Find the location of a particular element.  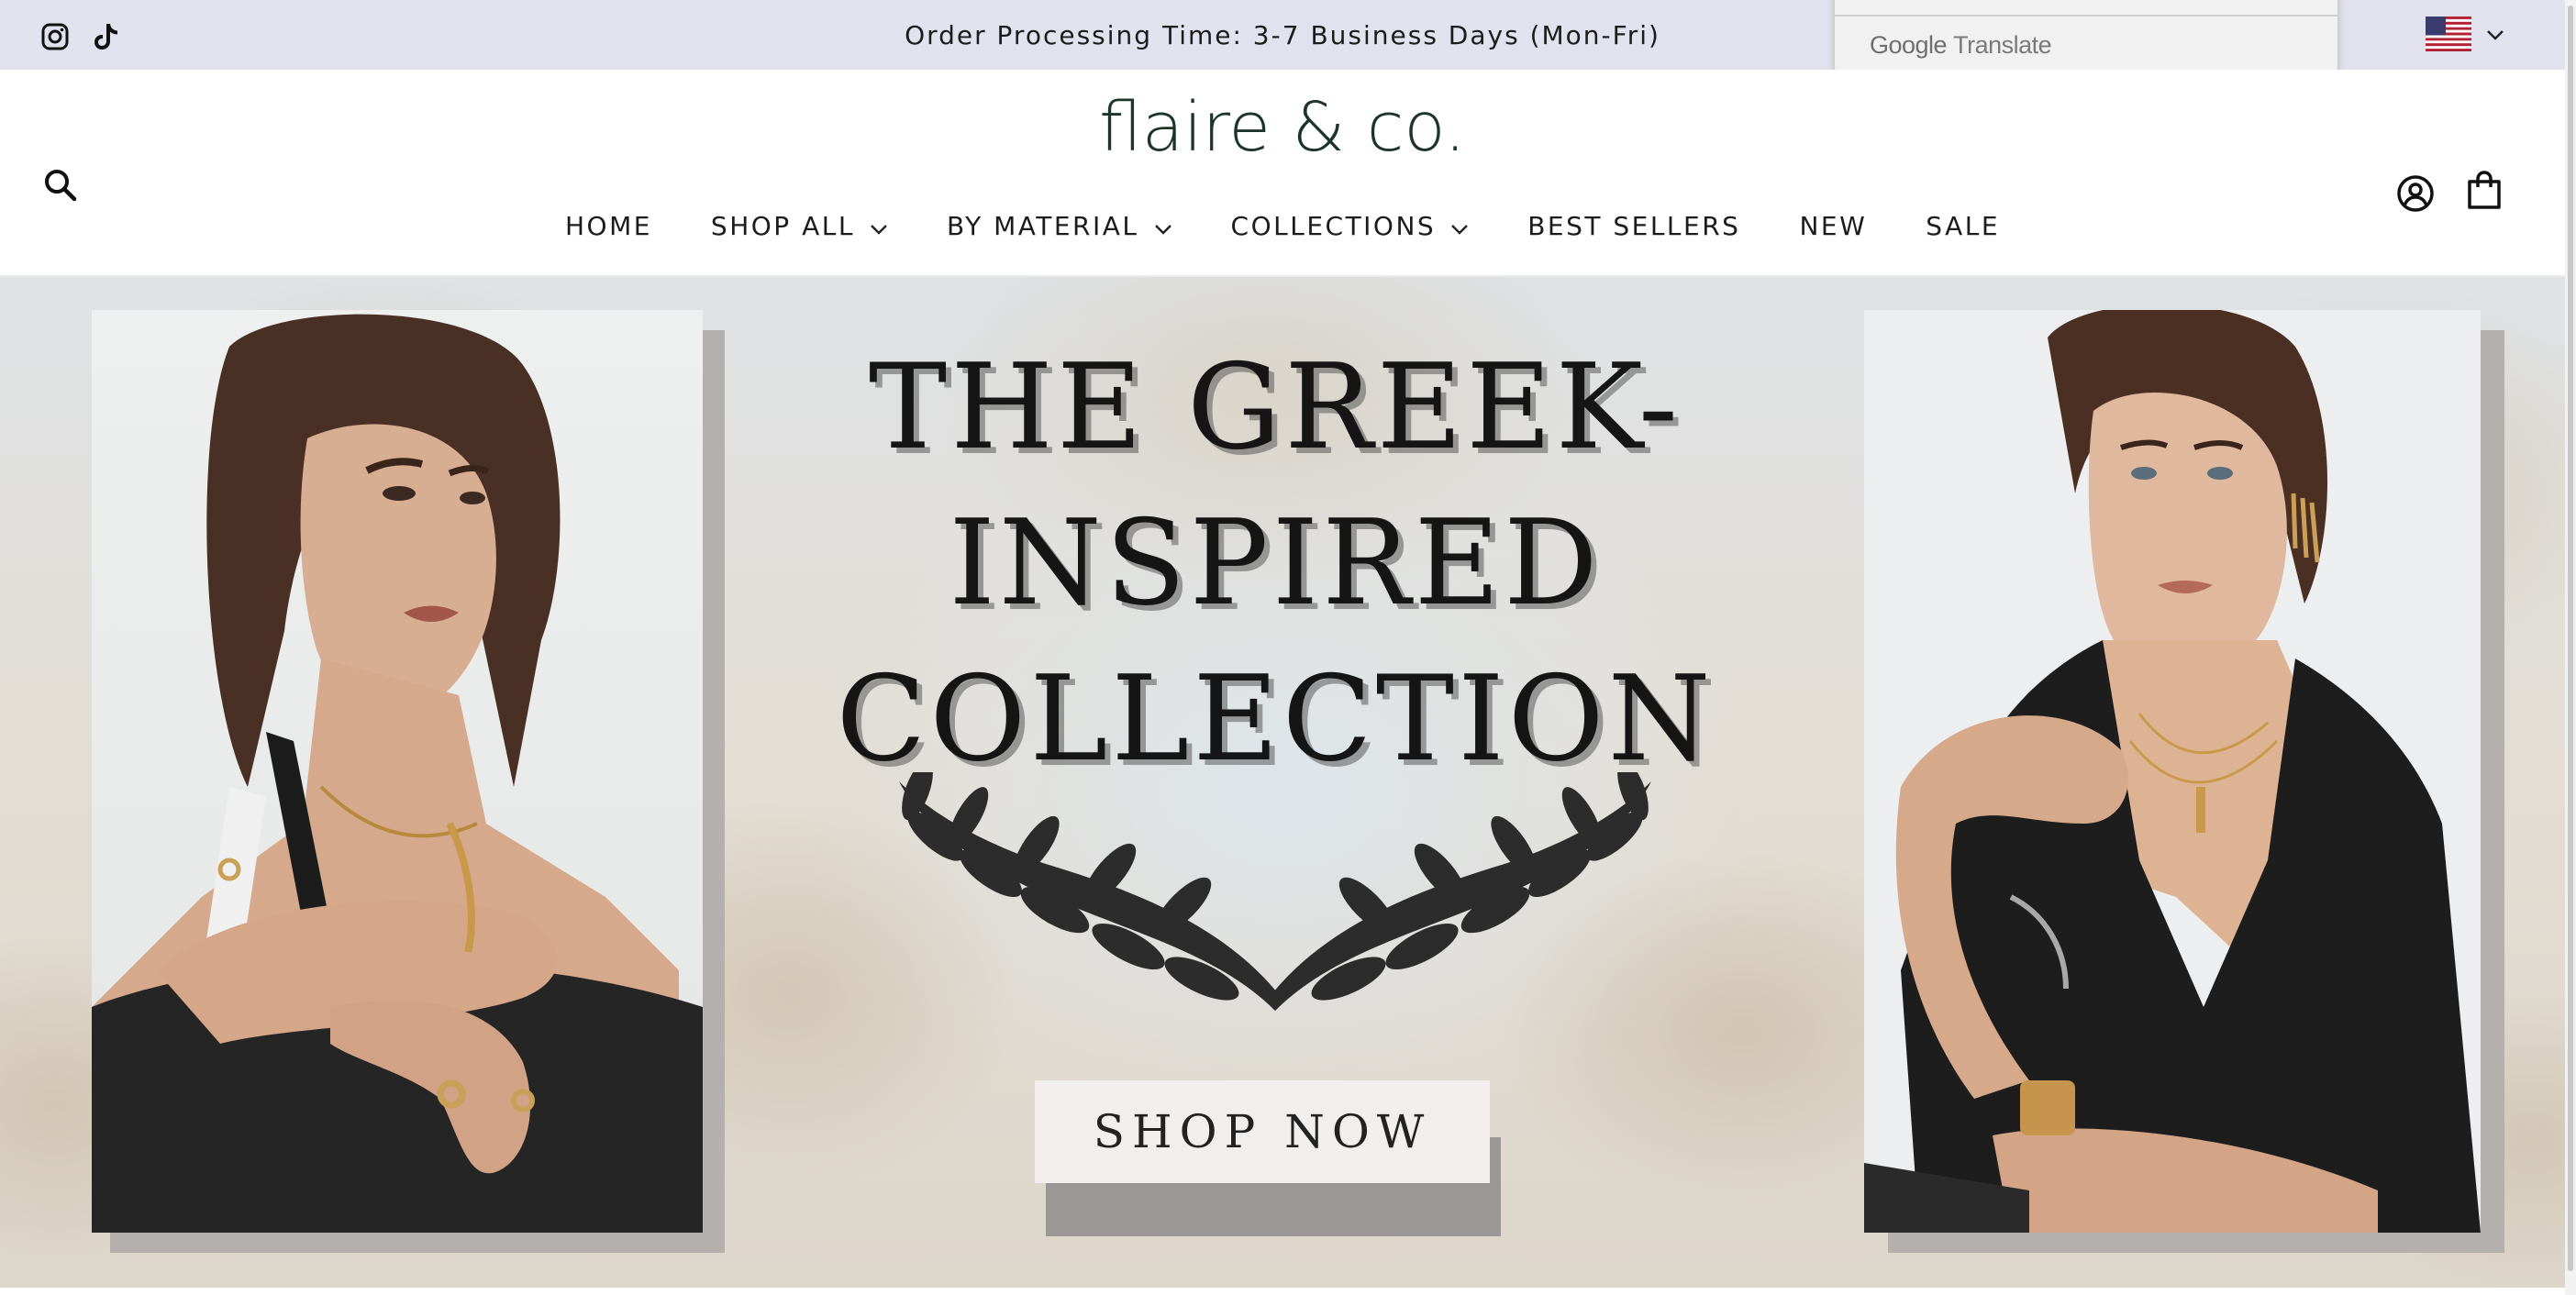

laurel-wreath-icon is located at coordinates (1275, 891).